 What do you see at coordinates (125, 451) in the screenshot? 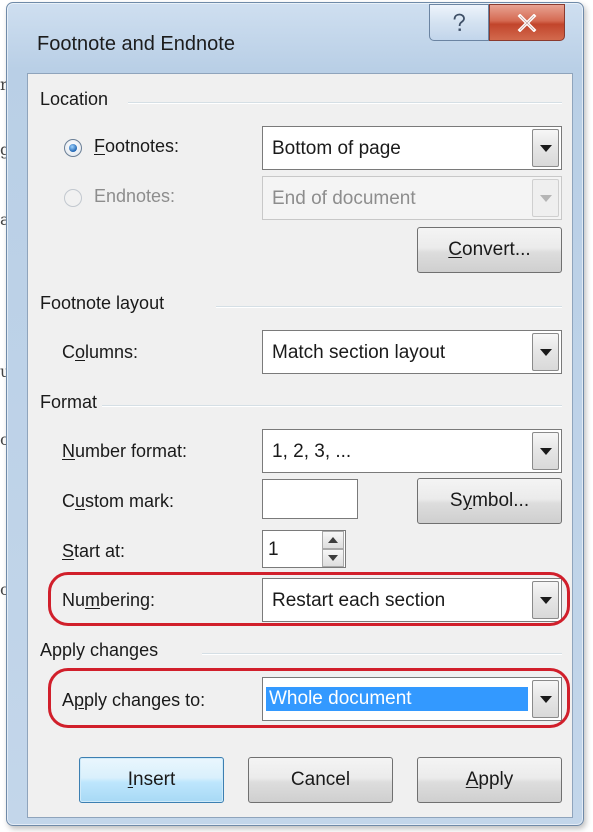
I see `number-format-label: Number format:` at bounding box center [125, 451].